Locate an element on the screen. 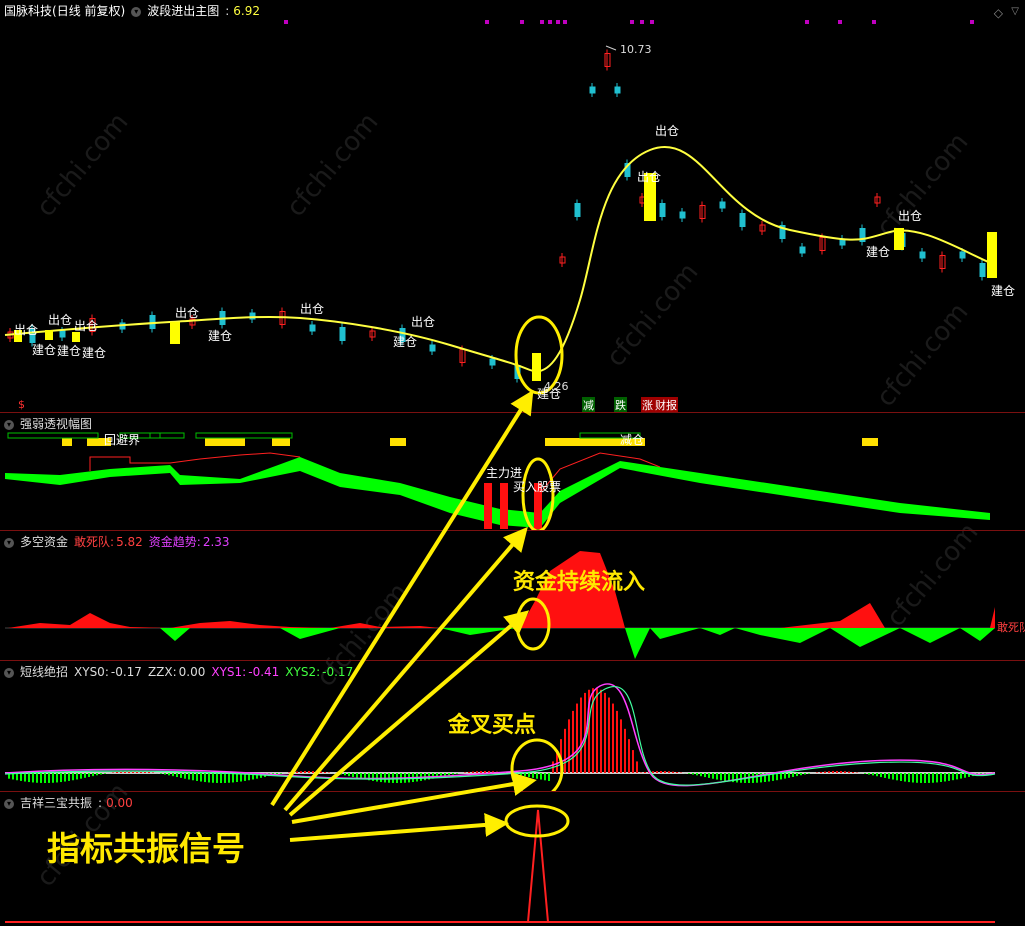 This screenshot has height=926, width=1025. strength-panel: ▾强弱透视幅图 主力进 买入股票 减仓 回避界 is located at coordinates (512, 471).